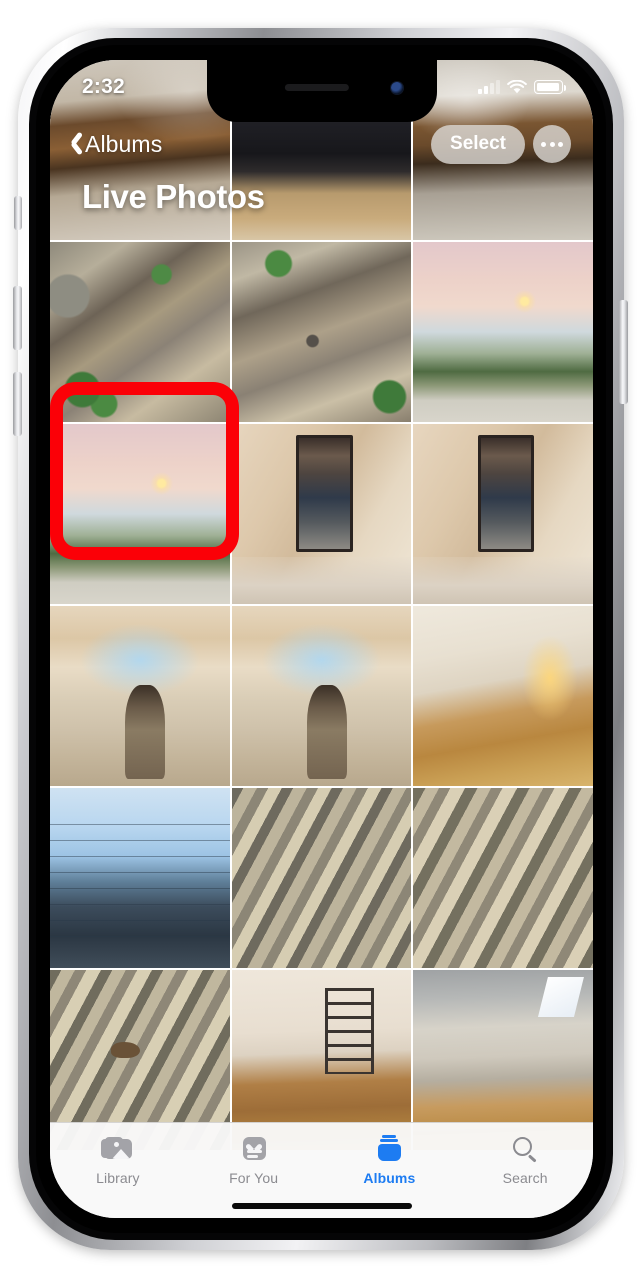  Describe the element at coordinates (396, 88) in the screenshot. I see `front-camera-icon` at that location.